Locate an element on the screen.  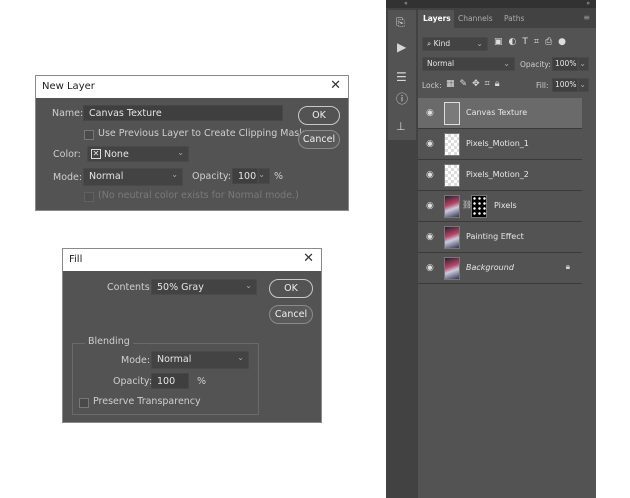
layer-mask-thumbnail is located at coordinates (479, 206).